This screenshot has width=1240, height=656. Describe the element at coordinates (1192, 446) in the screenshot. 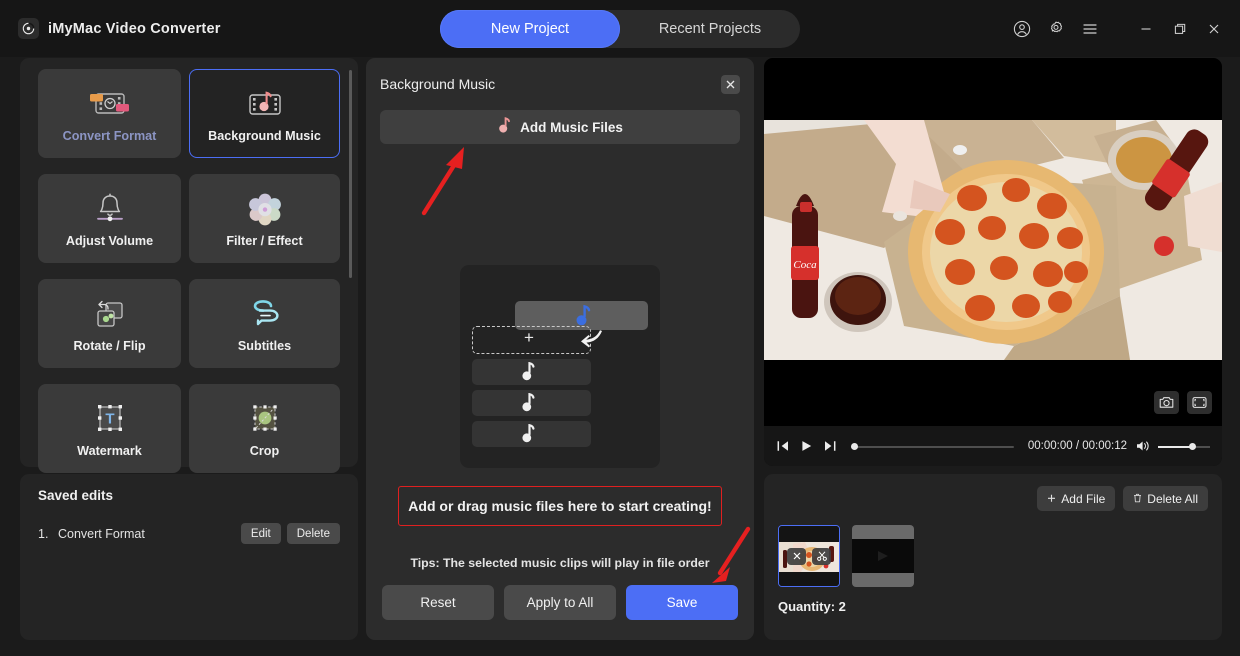

I see `volume-handle` at that location.